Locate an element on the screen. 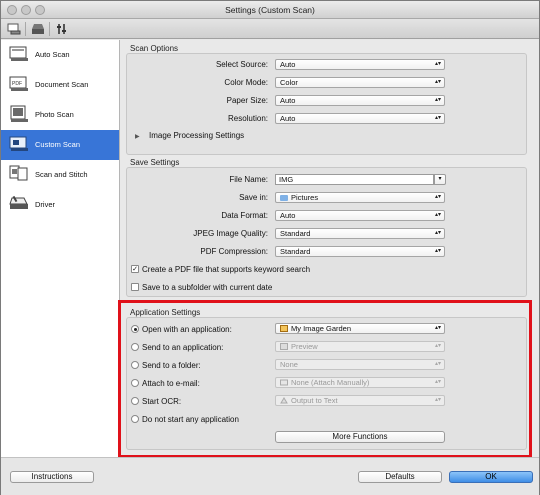 The image size is (540, 495). save-in-label: Save in: is located at coordinates (253, 197).